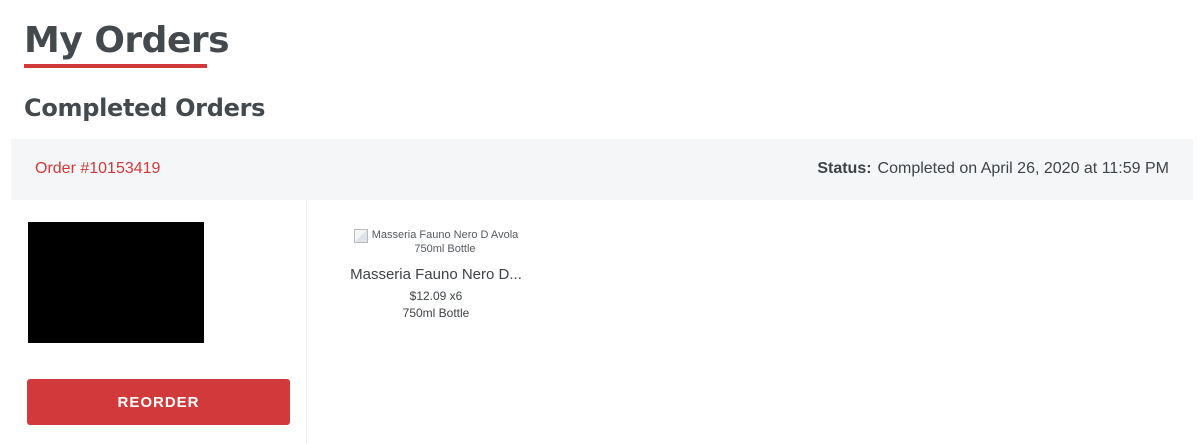 The height and width of the screenshot is (444, 1200). I want to click on broken-image-icon, so click(360, 236).